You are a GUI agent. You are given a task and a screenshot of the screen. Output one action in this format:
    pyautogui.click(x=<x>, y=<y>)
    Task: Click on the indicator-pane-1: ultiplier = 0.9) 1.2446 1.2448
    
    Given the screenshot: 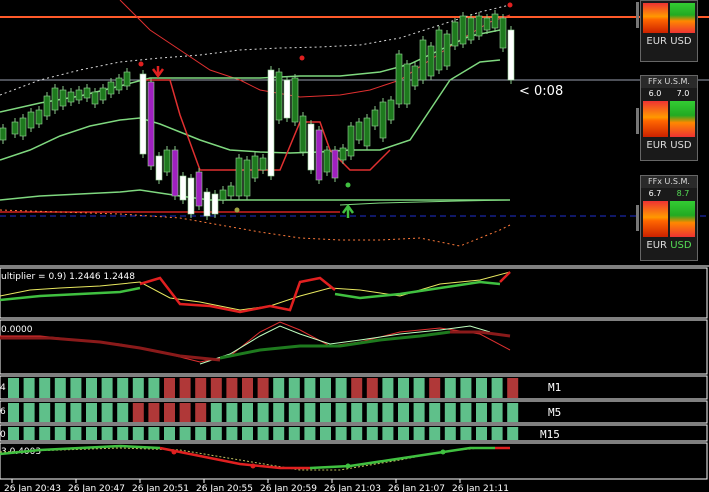 What is the action you would take?
    pyautogui.click(x=255, y=292)
    